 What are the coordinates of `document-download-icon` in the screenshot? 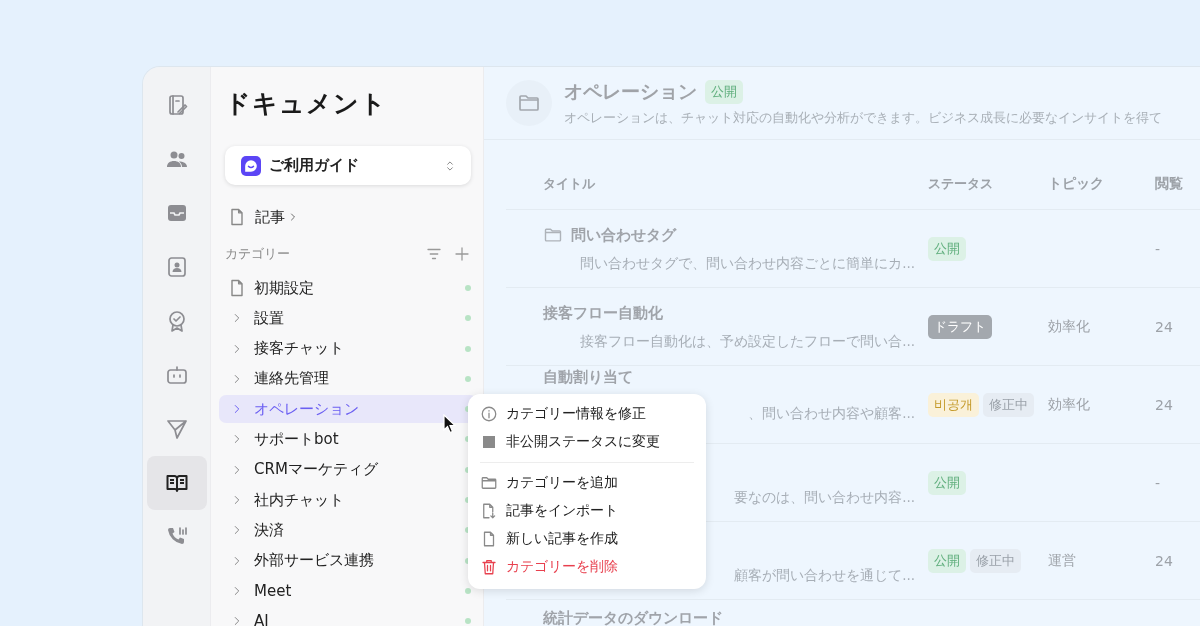 It's located at (489, 511).